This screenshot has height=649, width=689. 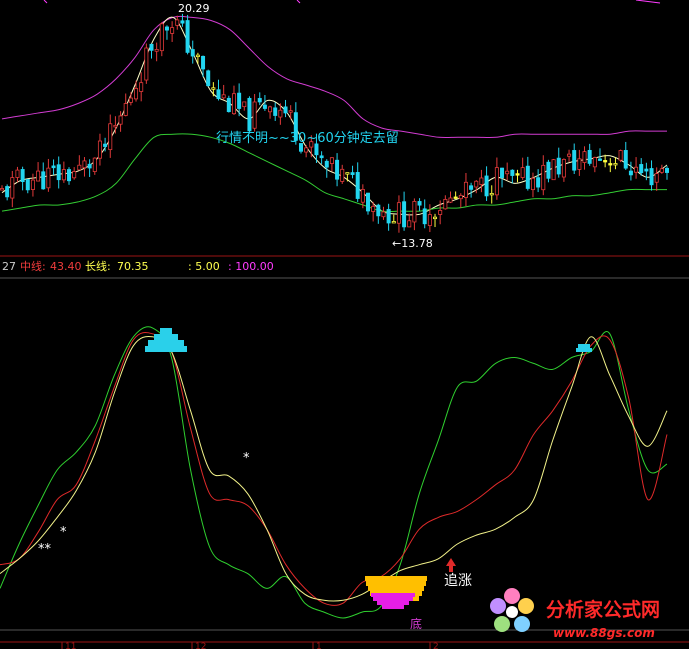 I want to click on legend-param-2: : 100.00, so click(x=251, y=266).